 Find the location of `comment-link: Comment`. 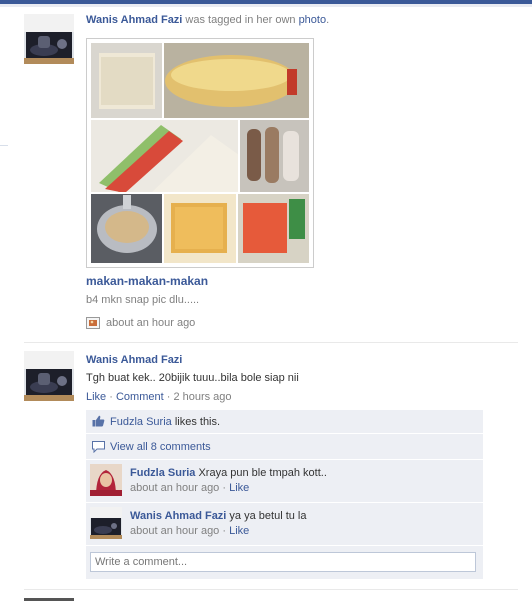

comment-link: Comment is located at coordinates (140, 397).